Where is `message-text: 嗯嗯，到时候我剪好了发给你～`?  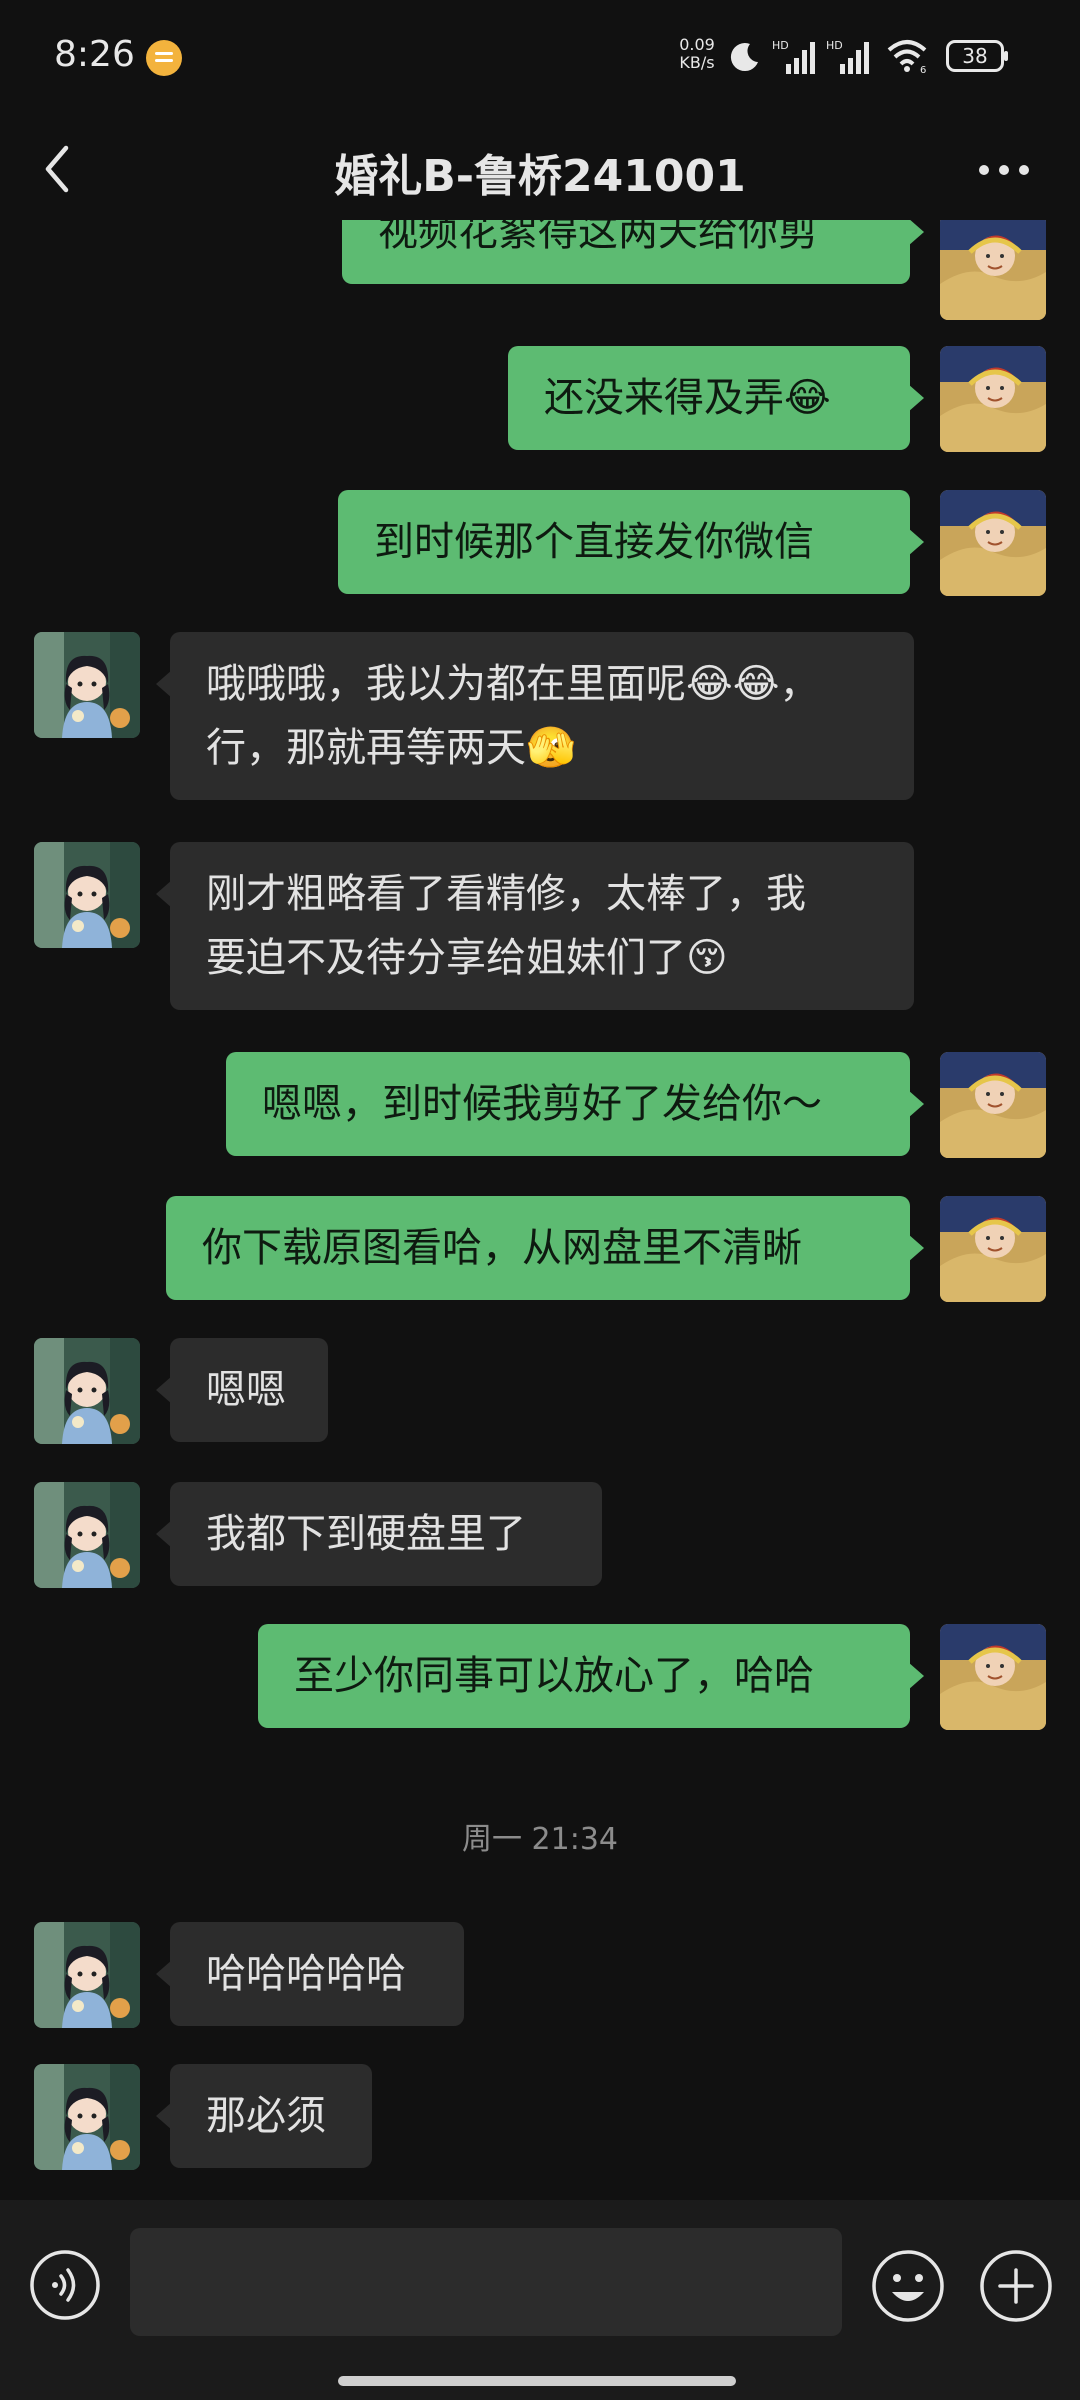 message-text: 嗯嗯，到时候我剪好了发给你～ is located at coordinates (542, 1104).